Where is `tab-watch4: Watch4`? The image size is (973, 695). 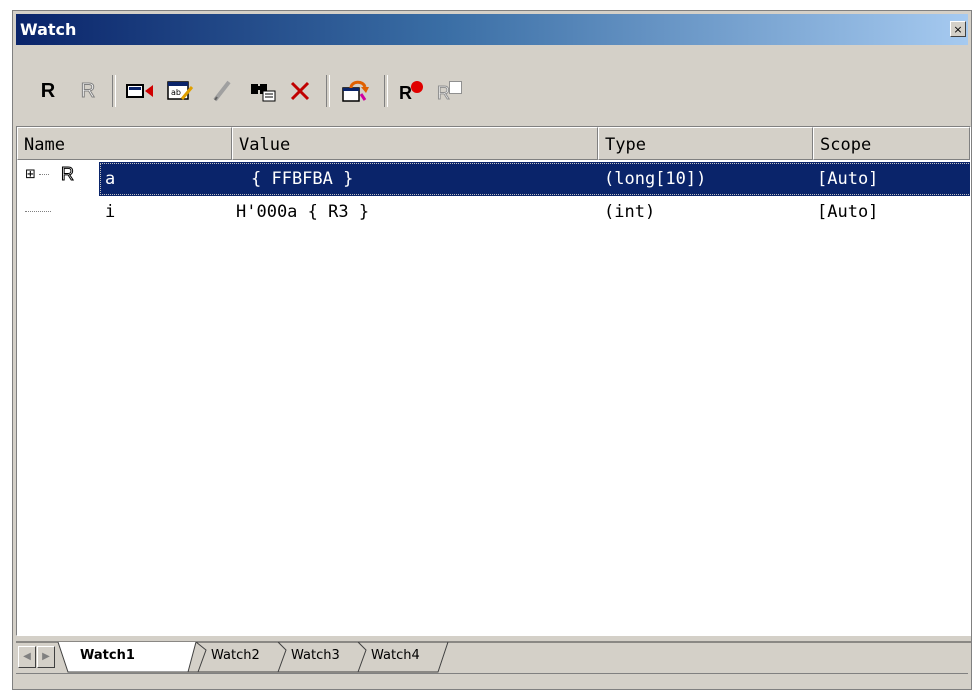
tab-watch4: Watch4 is located at coordinates (395, 656).